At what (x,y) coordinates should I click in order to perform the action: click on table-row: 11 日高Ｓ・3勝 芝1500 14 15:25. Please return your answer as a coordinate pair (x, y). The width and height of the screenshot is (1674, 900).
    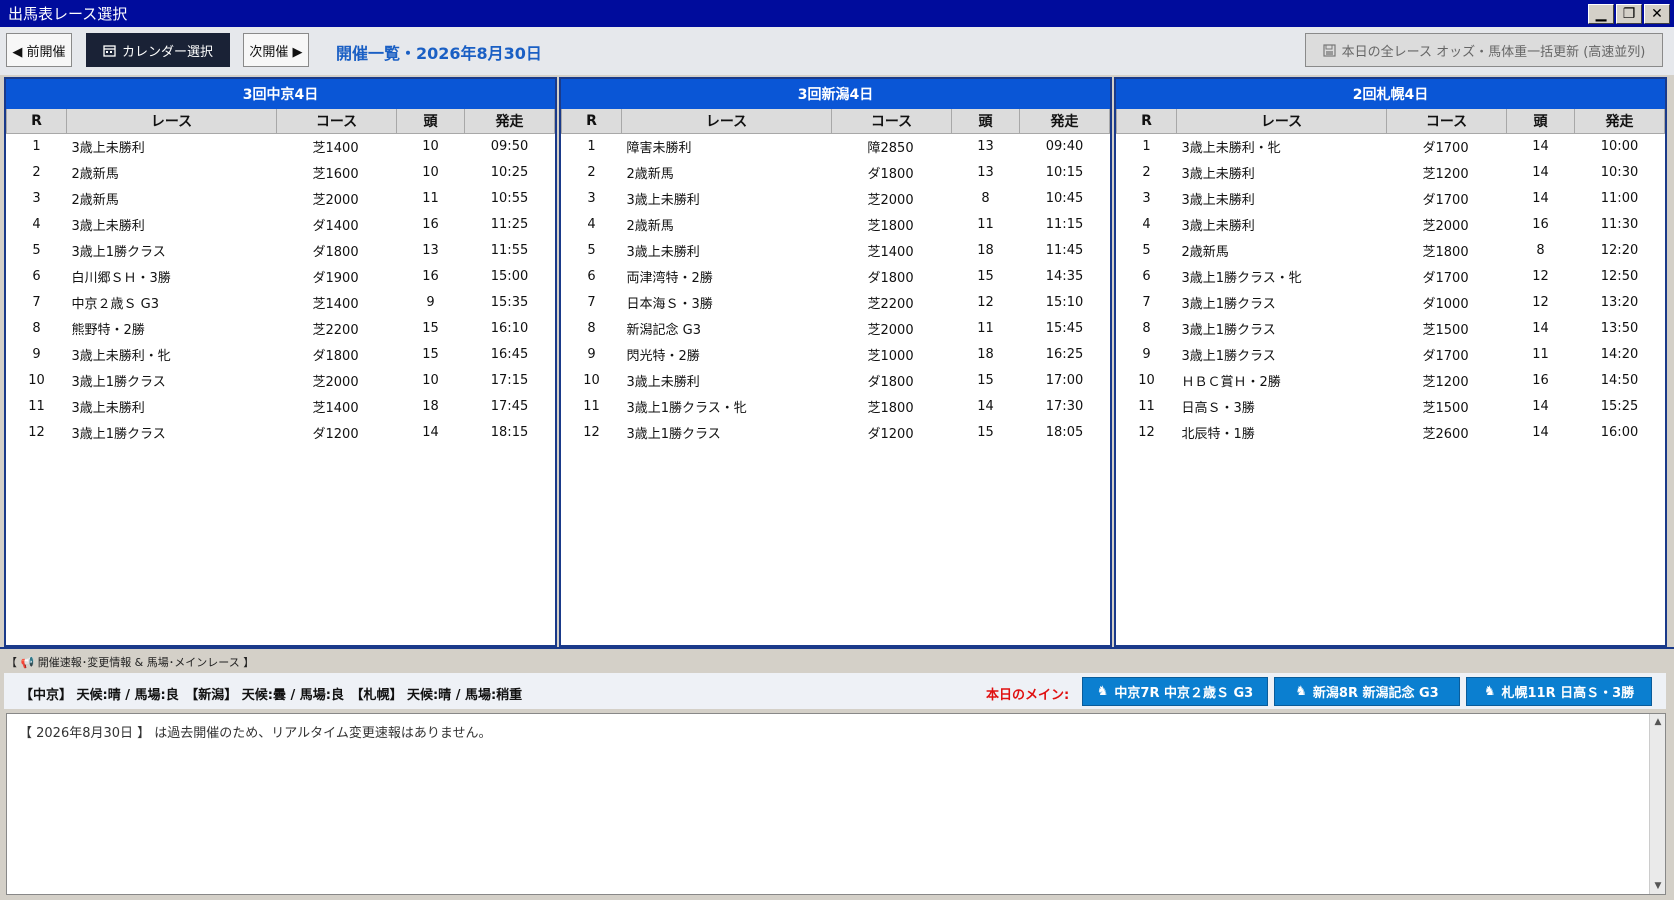
    Looking at the image, I should click on (1391, 406).